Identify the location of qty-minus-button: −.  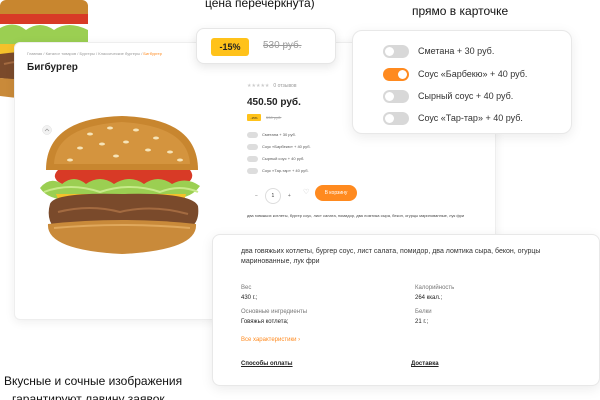
(256, 196).